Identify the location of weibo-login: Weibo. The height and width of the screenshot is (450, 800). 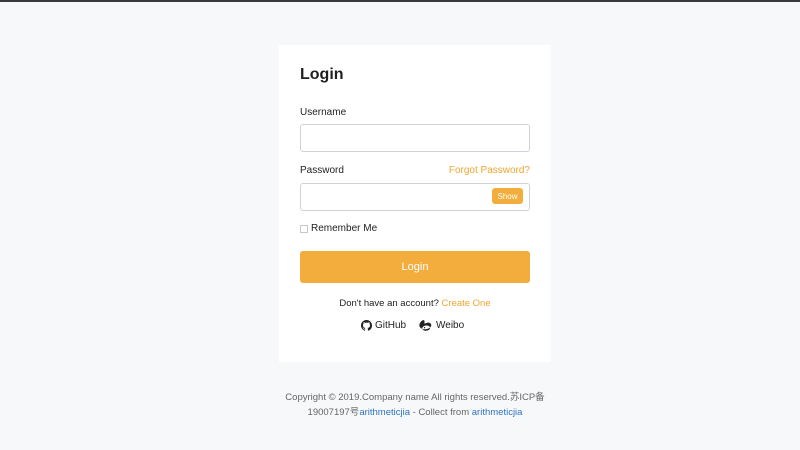
(441, 325).